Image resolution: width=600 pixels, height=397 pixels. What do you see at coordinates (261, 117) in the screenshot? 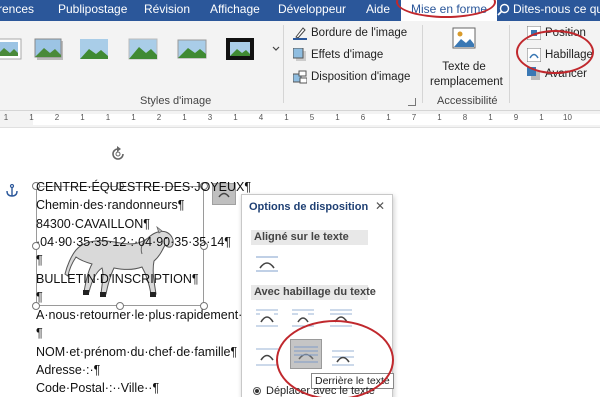
I see `ruler-tick: 4` at bounding box center [261, 117].